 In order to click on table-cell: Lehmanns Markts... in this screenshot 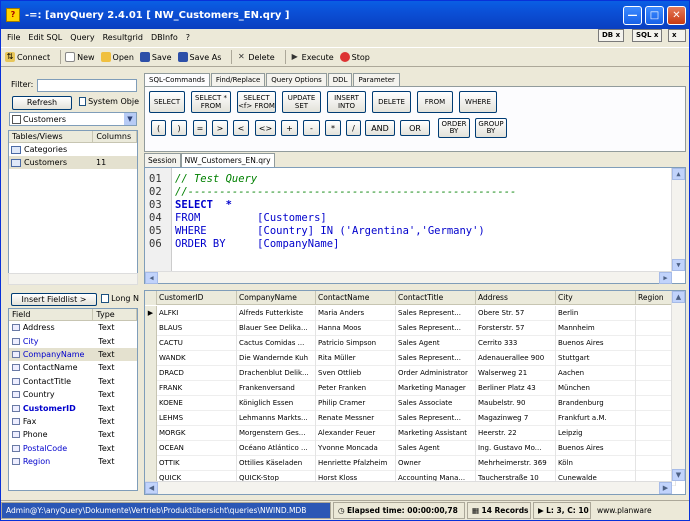, I will do `click(276, 418)`.